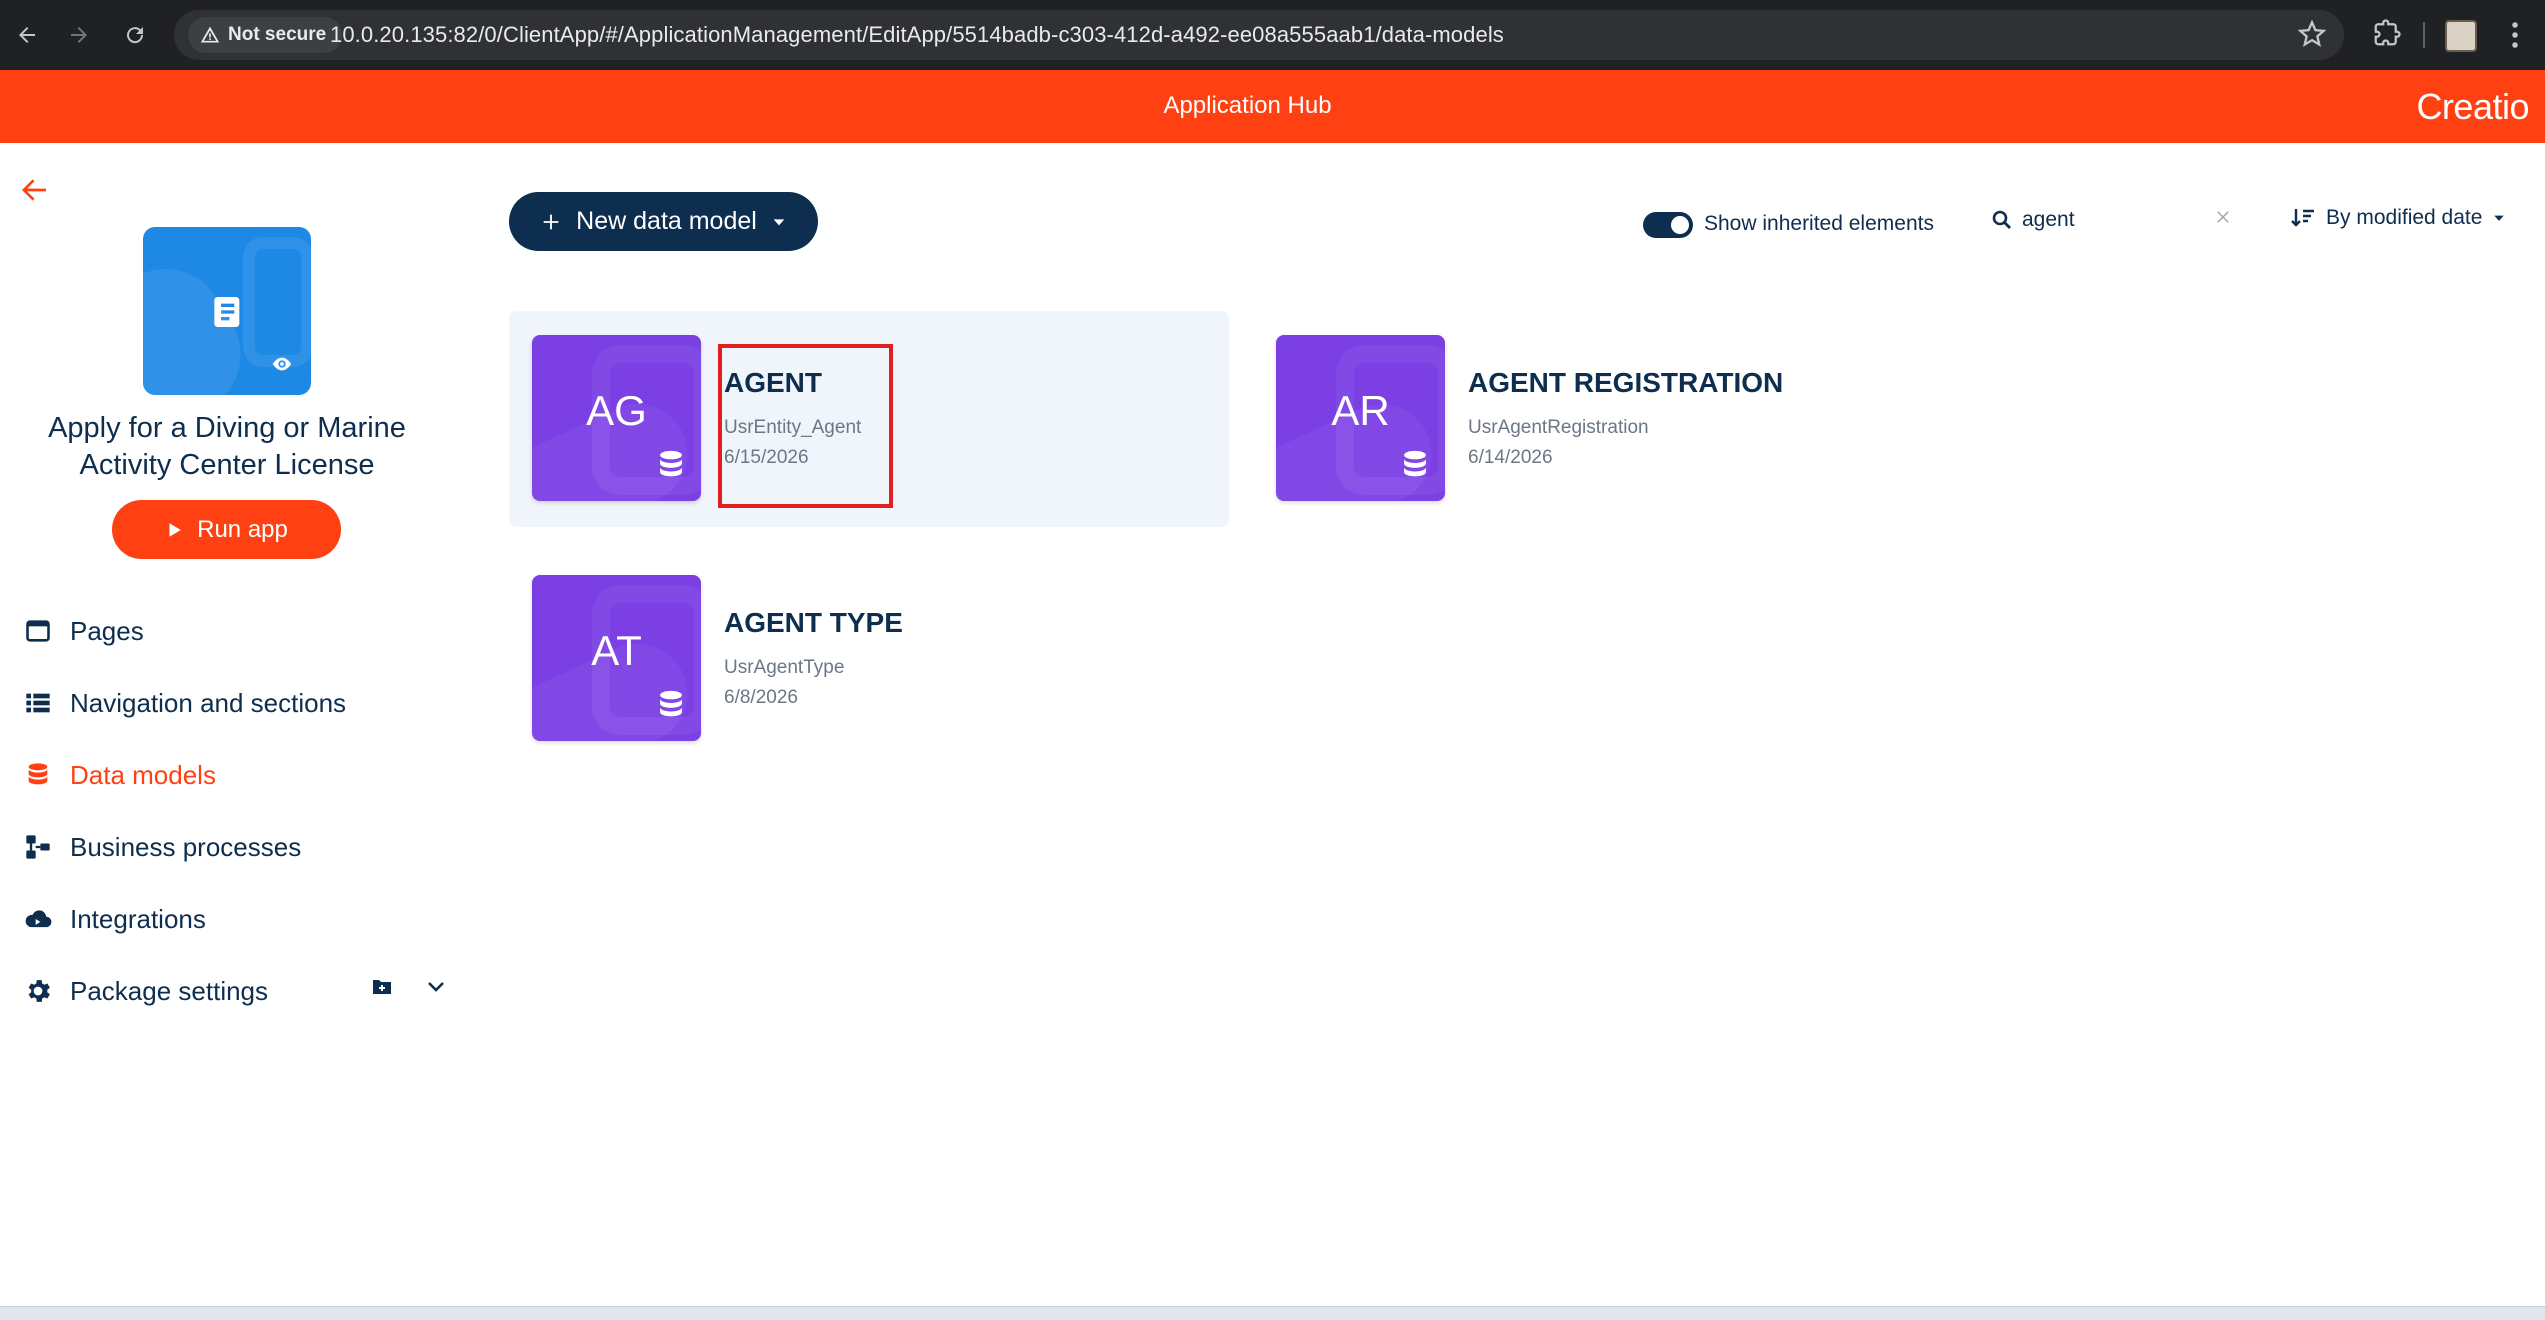  What do you see at coordinates (2107, 220) in the screenshot?
I see `search-input` at bounding box center [2107, 220].